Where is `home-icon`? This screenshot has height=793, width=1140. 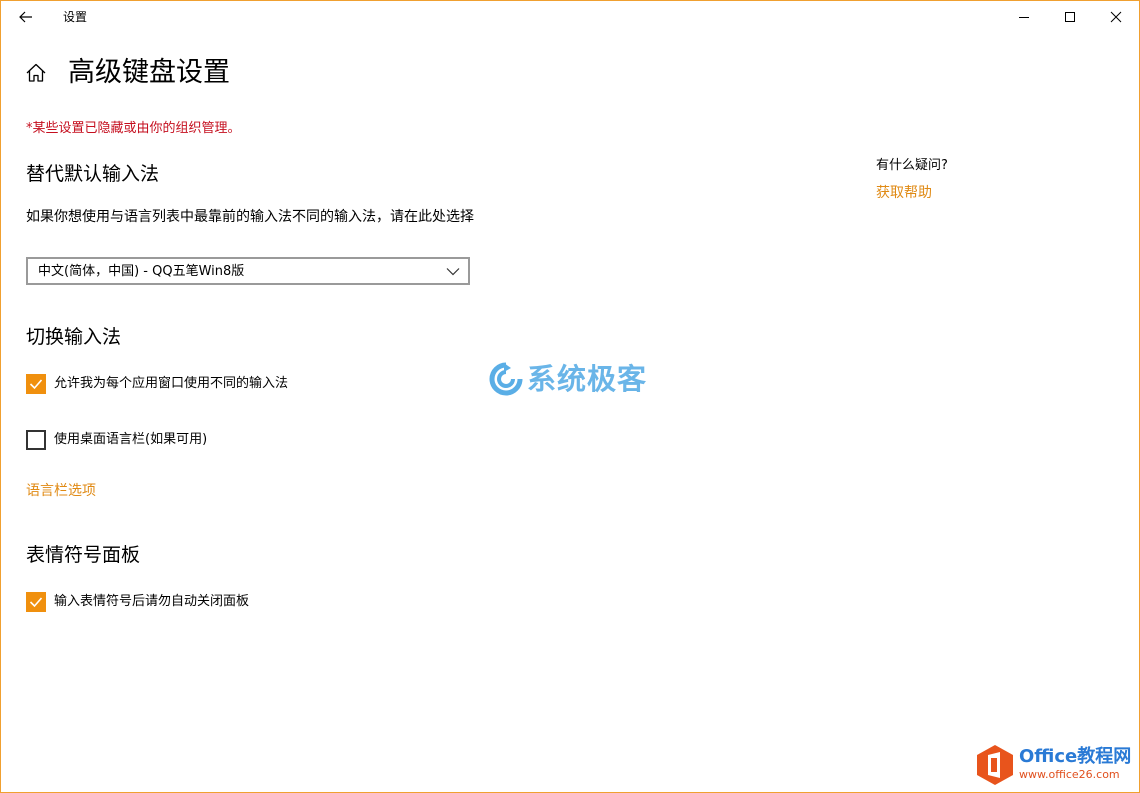 home-icon is located at coordinates (36, 73).